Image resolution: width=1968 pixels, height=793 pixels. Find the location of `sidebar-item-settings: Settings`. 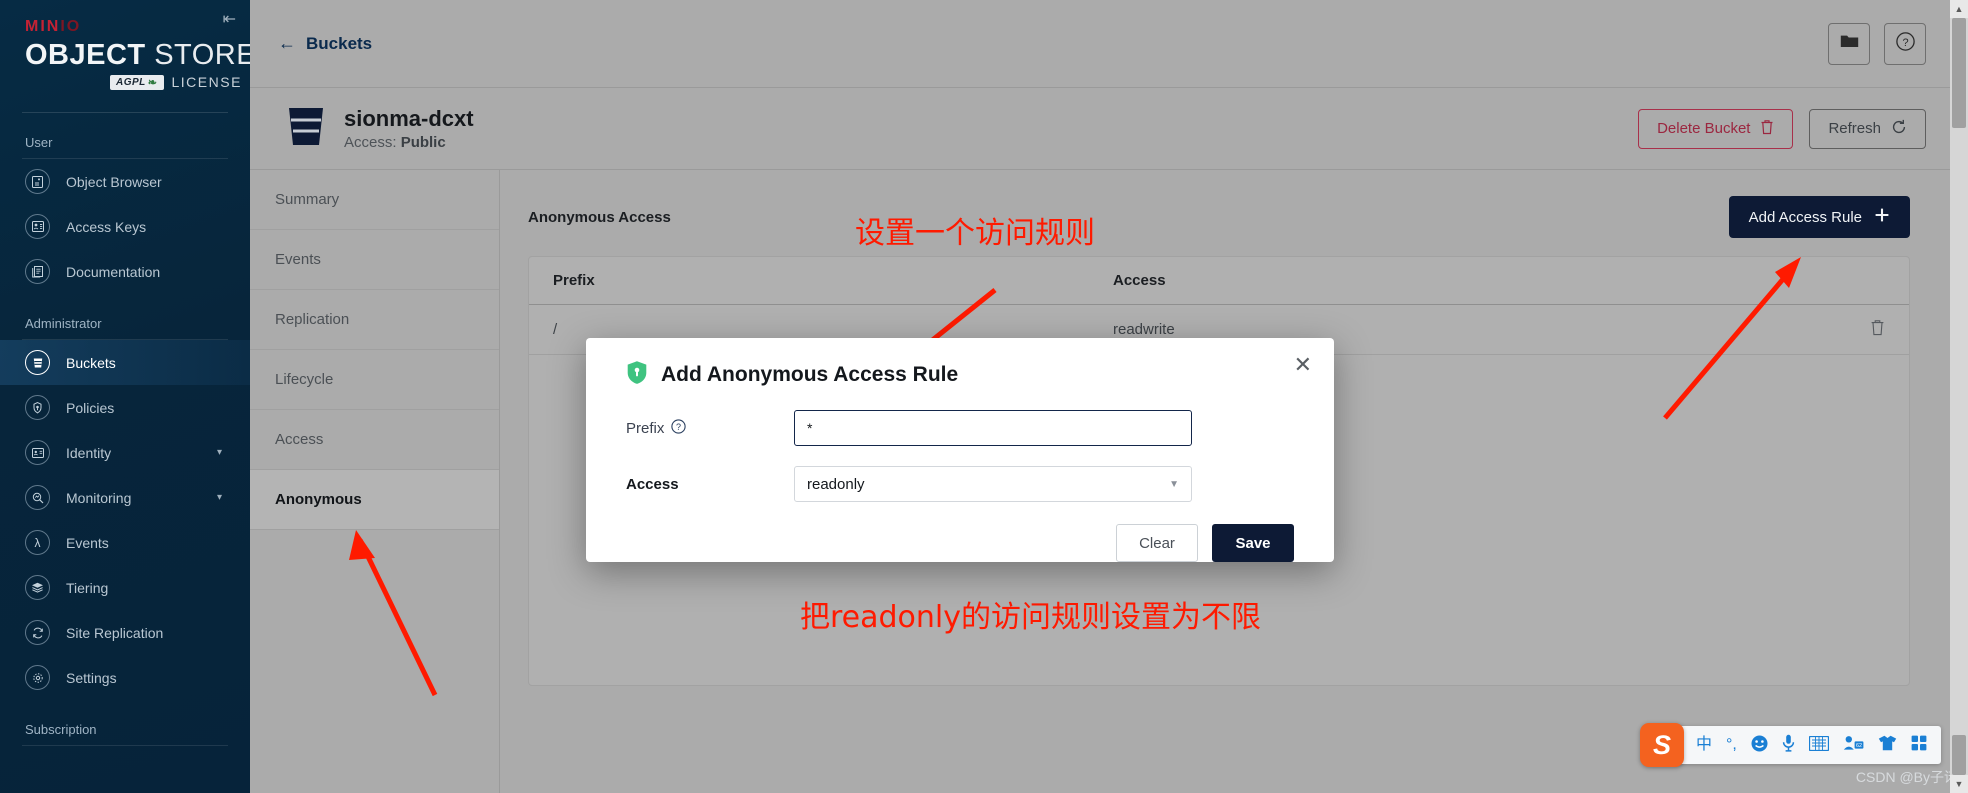

sidebar-item-settings: Settings is located at coordinates (125, 677).